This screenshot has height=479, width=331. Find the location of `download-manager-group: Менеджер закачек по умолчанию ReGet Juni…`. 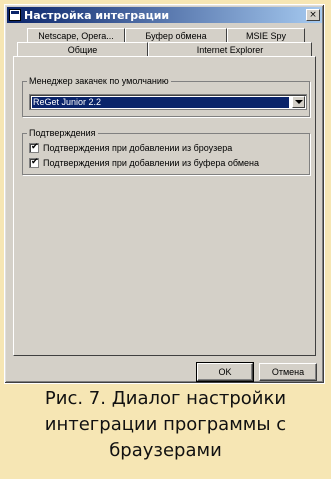

download-manager-group: Менеджер закачек по умолчанию ReGet Juni… is located at coordinates (166, 96).